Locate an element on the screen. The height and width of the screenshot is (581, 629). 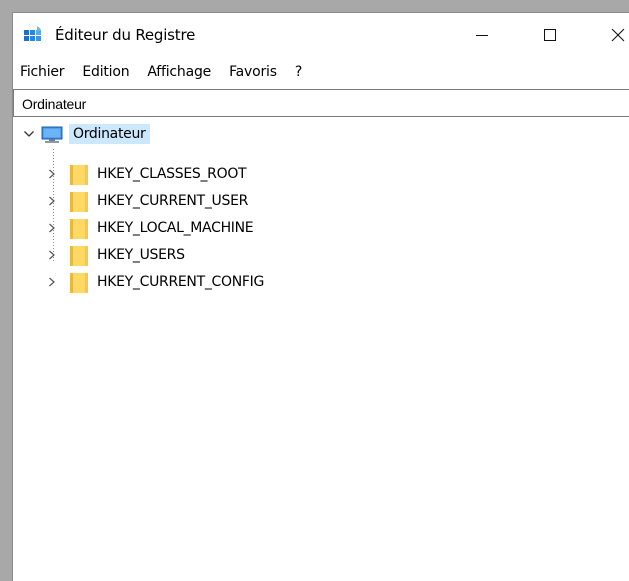
tree-node-label: HKEY_CLASSES_ROOT is located at coordinates (172, 174).